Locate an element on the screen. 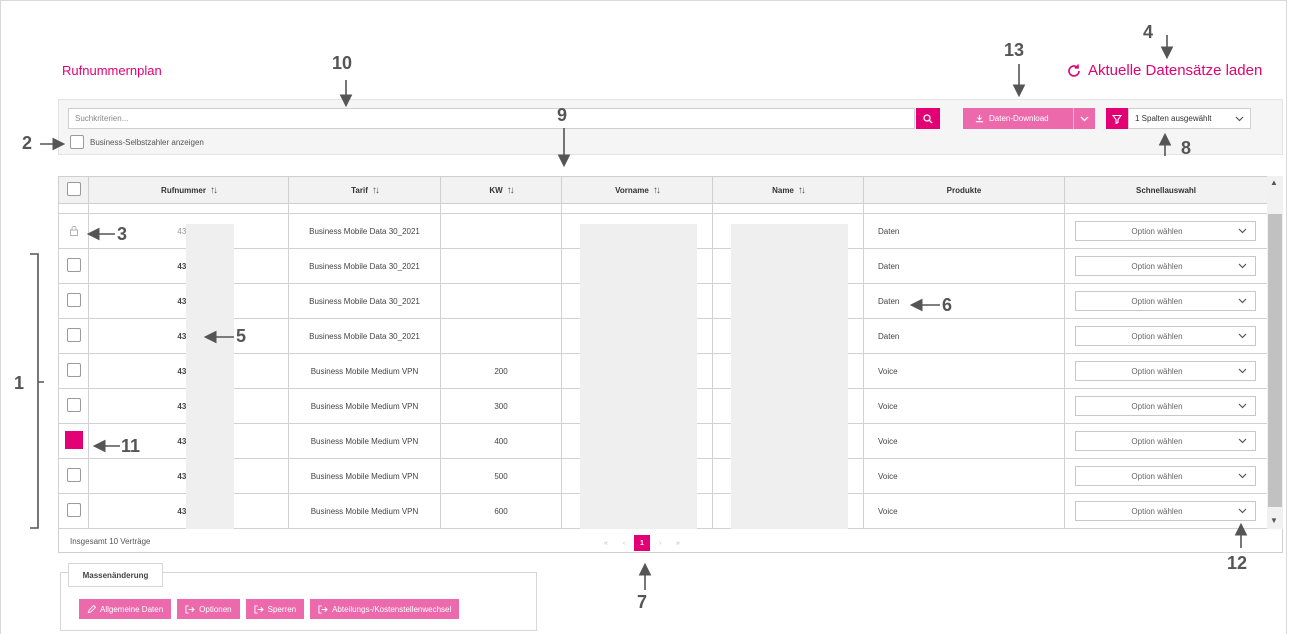  annotation-label-1: 1 is located at coordinates (19, 383).